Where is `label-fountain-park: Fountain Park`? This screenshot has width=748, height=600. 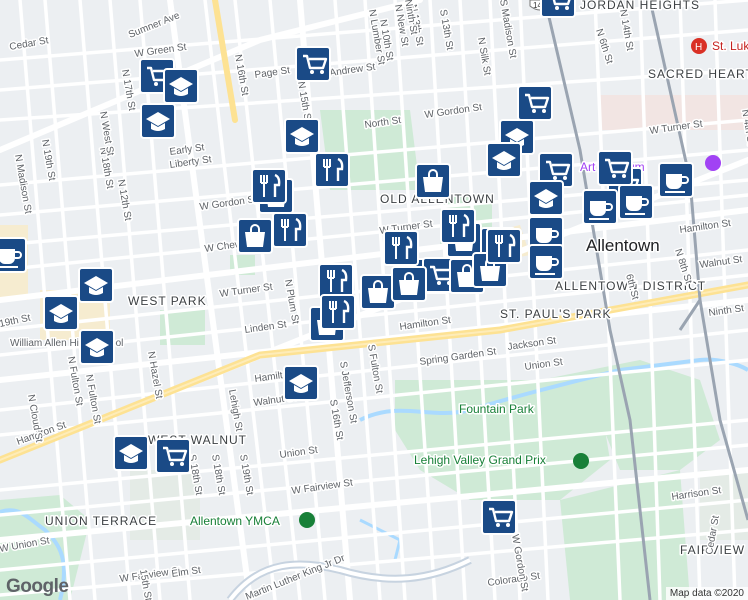 label-fountain-park: Fountain Park is located at coordinates (497, 409).